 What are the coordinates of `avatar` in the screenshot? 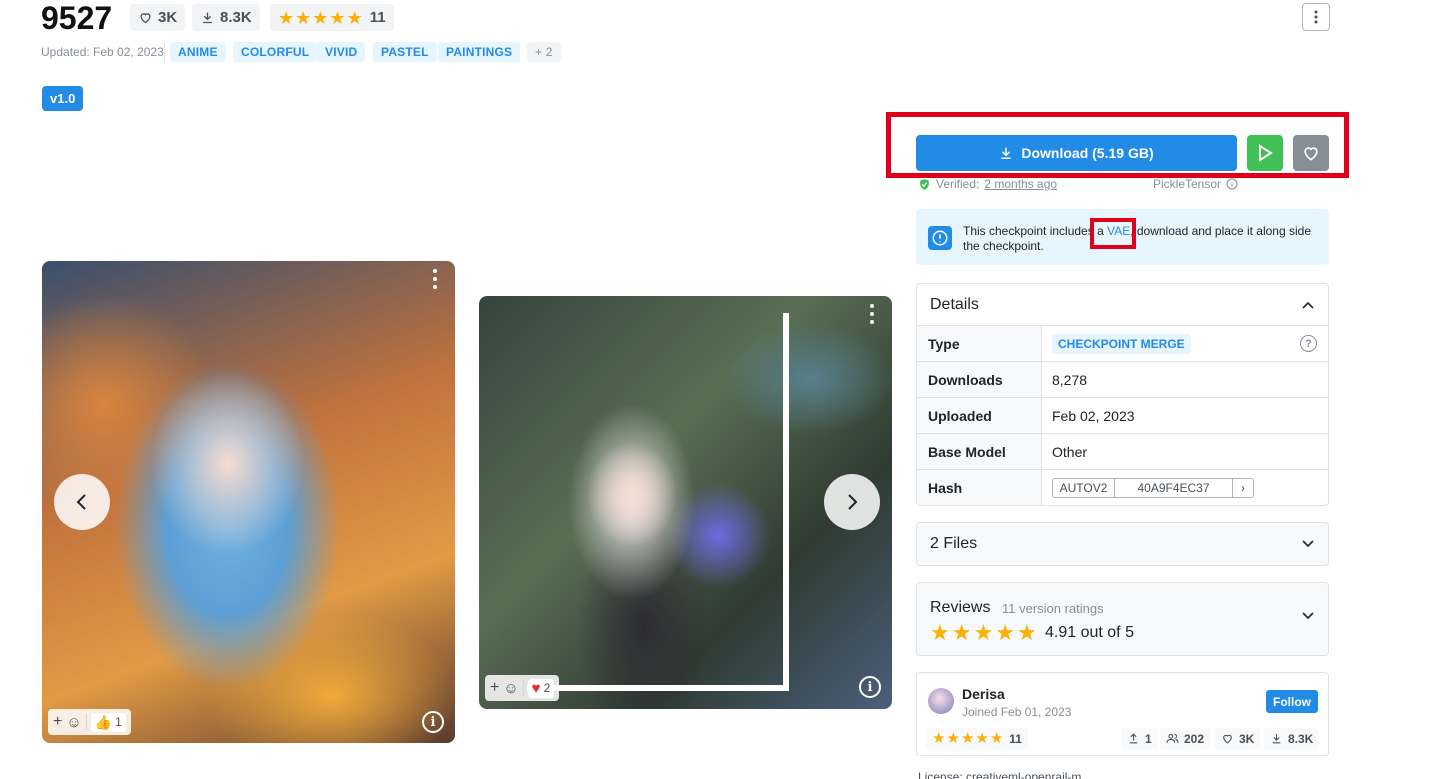 It's located at (941, 701).